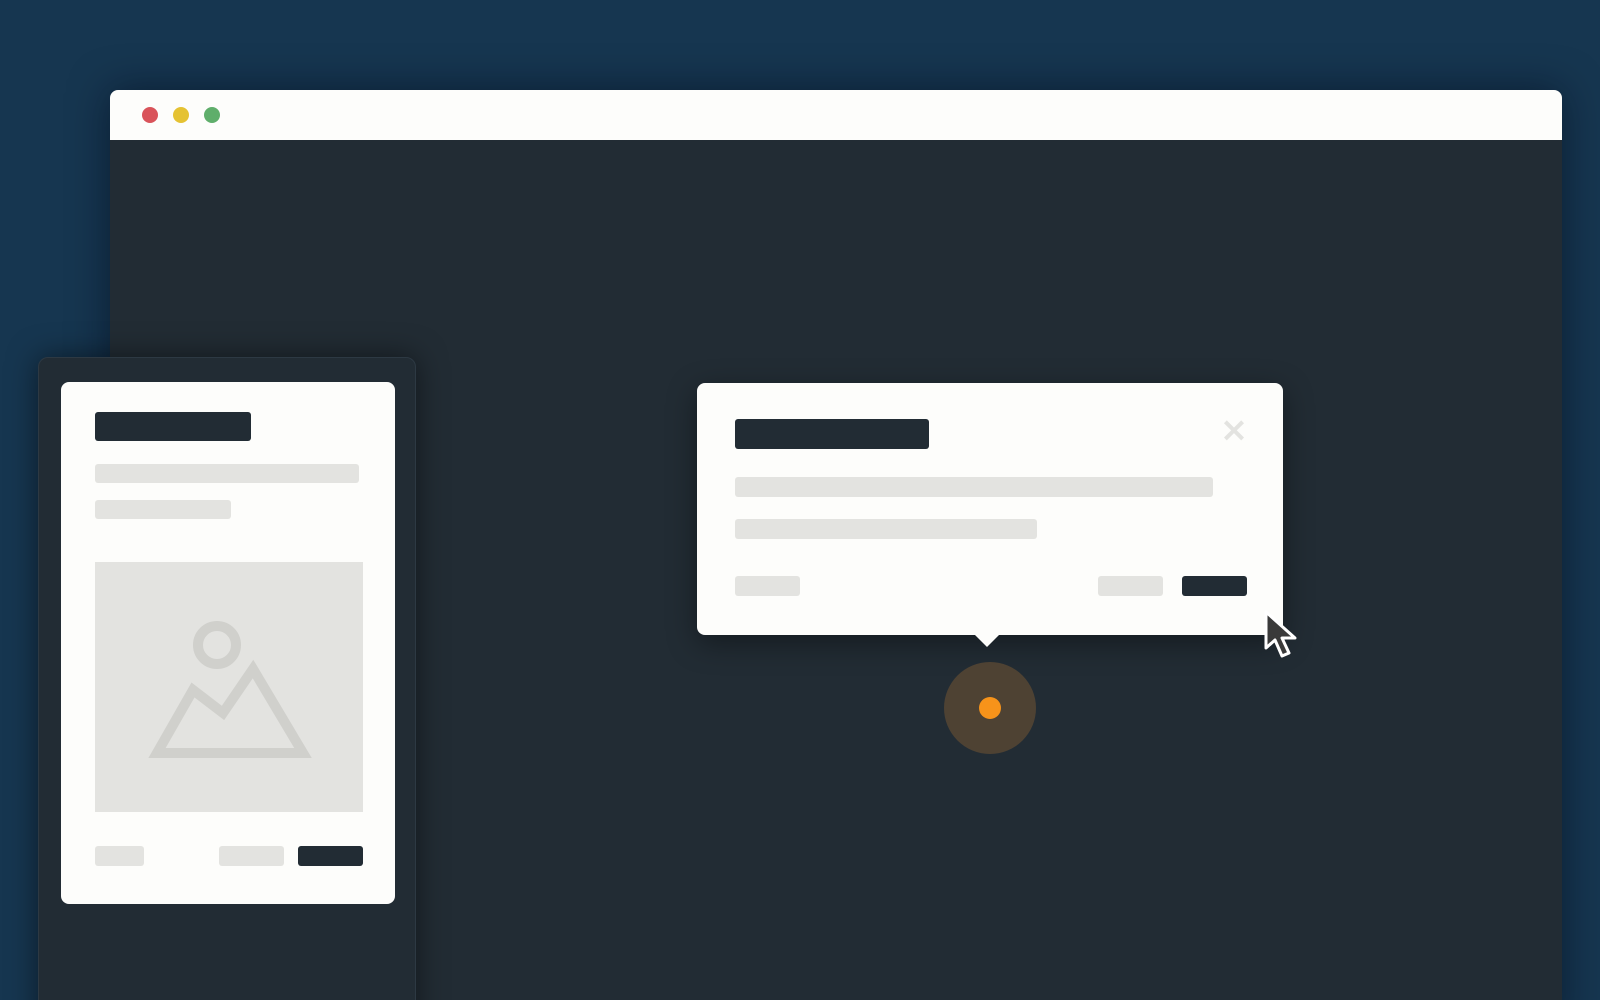 Image resolution: width=1600 pixels, height=1000 pixels. Describe the element at coordinates (987, 640) in the screenshot. I see `dialog-pointer-tail` at that location.